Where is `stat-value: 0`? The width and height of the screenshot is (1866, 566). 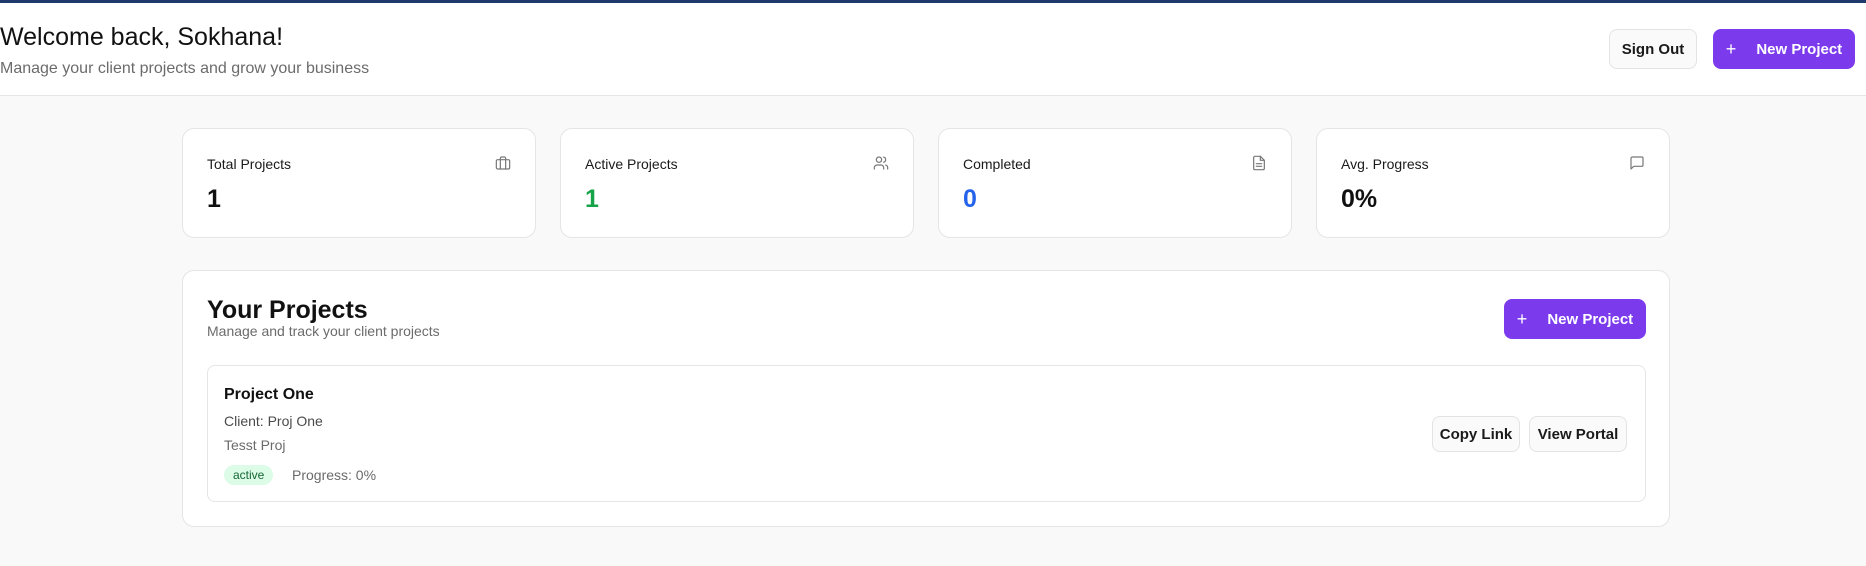
stat-value: 0 is located at coordinates (970, 199).